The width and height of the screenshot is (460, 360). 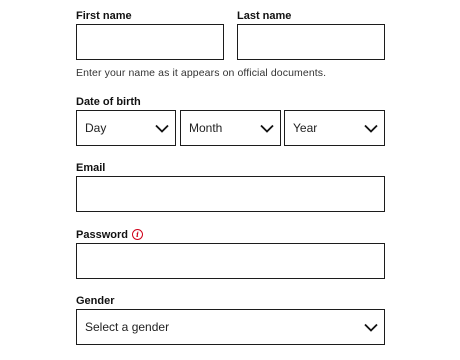 What do you see at coordinates (127, 327) in the screenshot?
I see `gender-selected-value: Select a gender` at bounding box center [127, 327].